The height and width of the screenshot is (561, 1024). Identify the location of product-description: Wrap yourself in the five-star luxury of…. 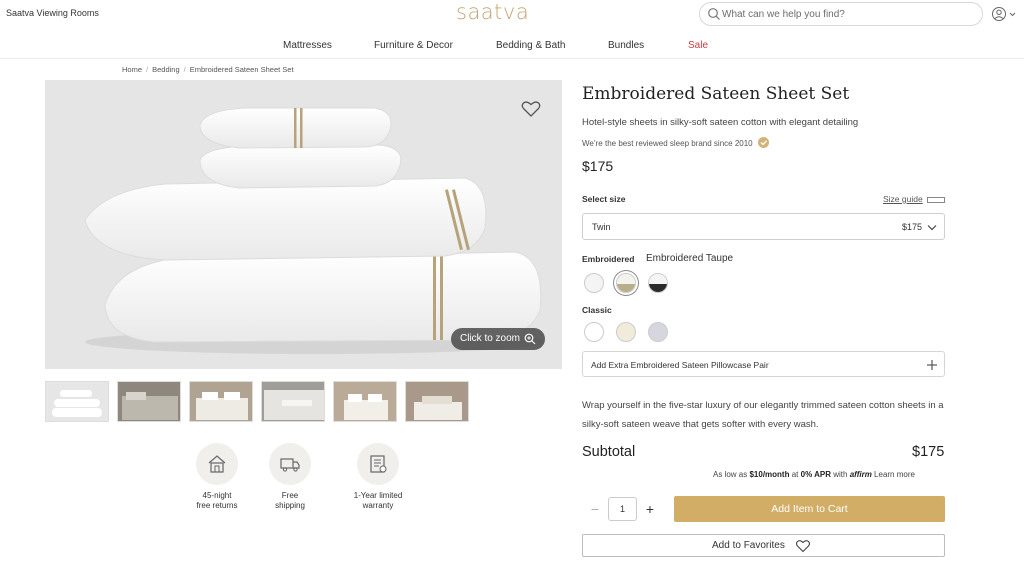
(763, 415).